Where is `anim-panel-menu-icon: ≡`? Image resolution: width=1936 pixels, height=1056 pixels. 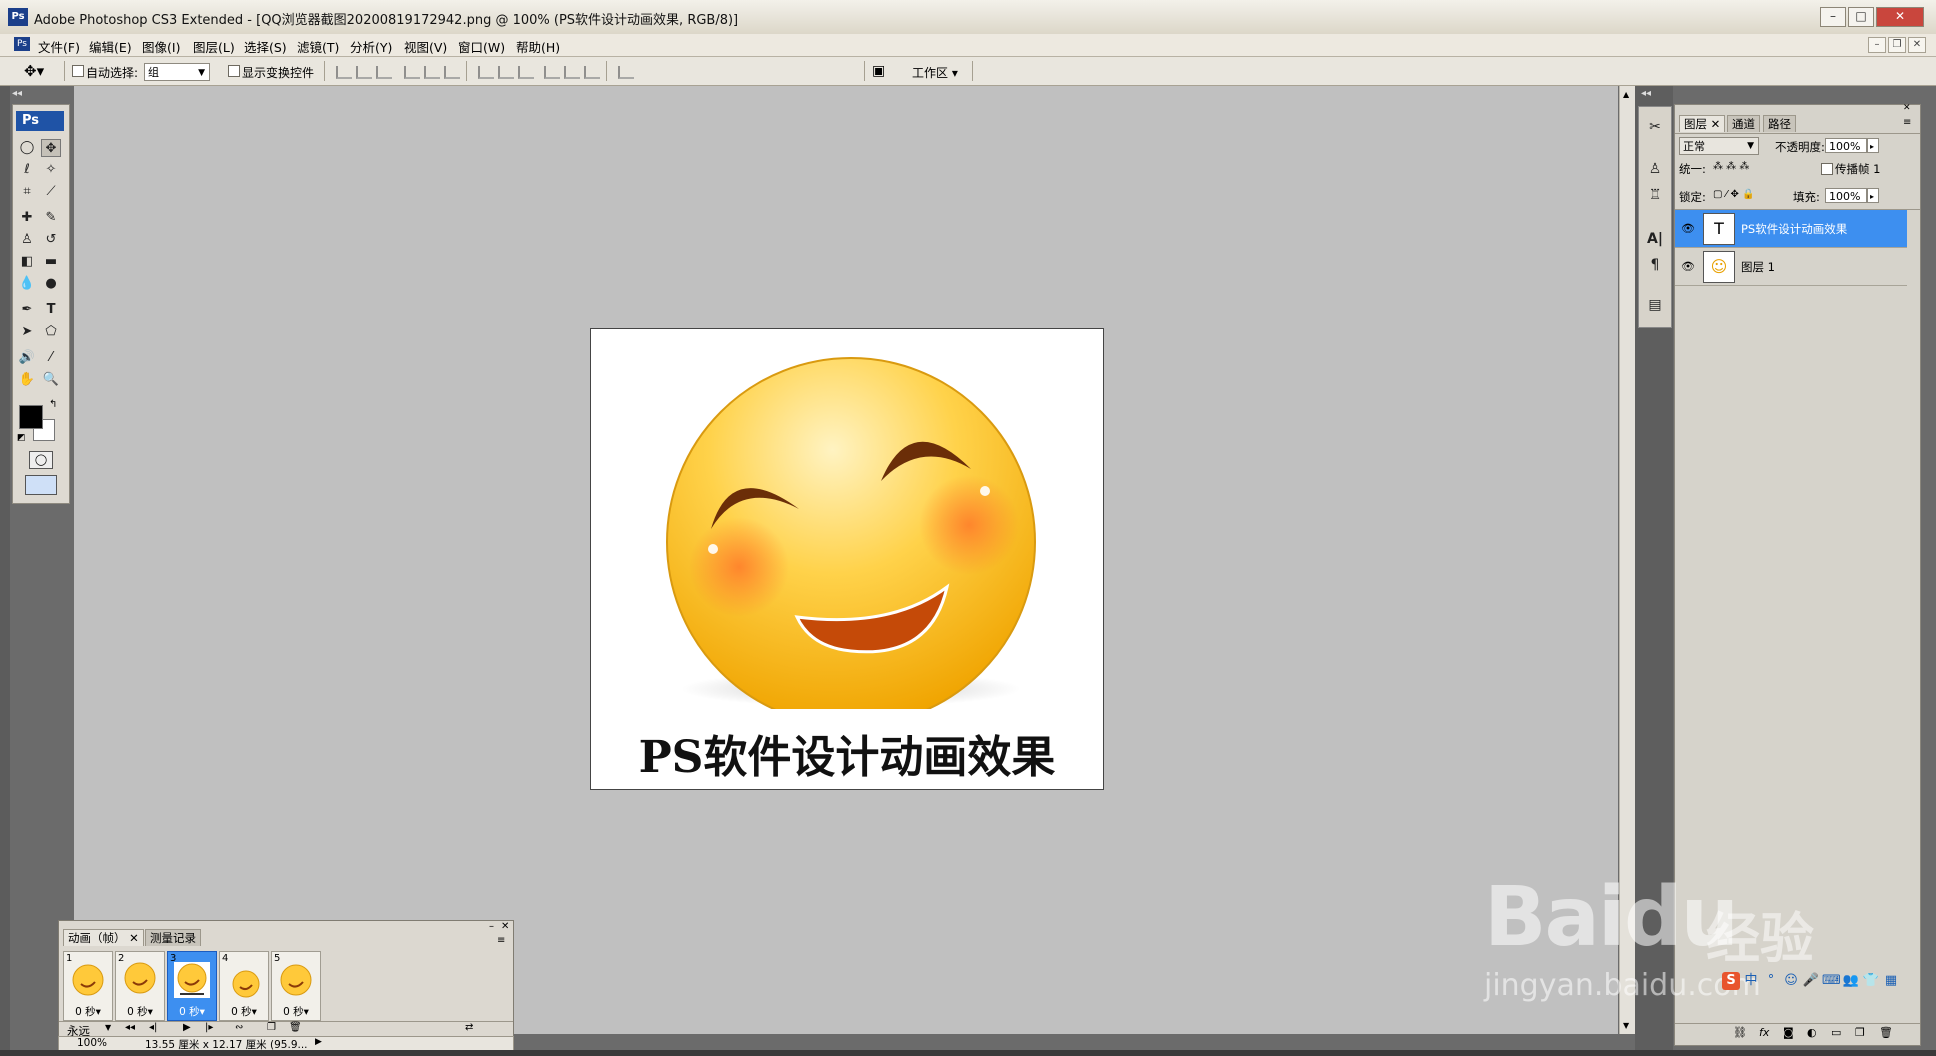 anim-panel-menu-icon: ≡ is located at coordinates (501, 940).